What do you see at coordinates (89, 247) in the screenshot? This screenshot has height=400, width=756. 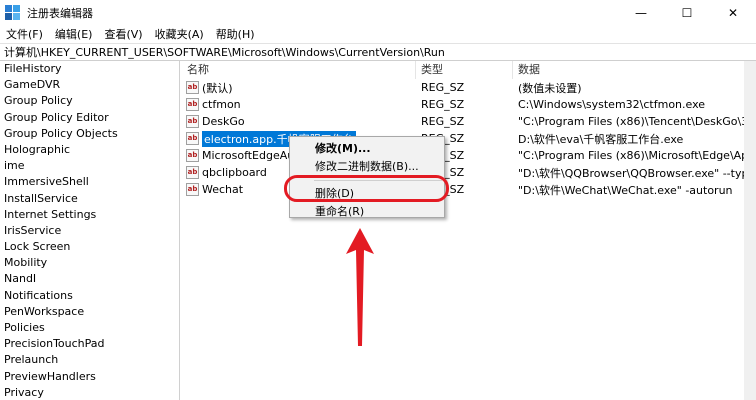 I see `tree-item-lock-screen: Lock Screen` at bounding box center [89, 247].